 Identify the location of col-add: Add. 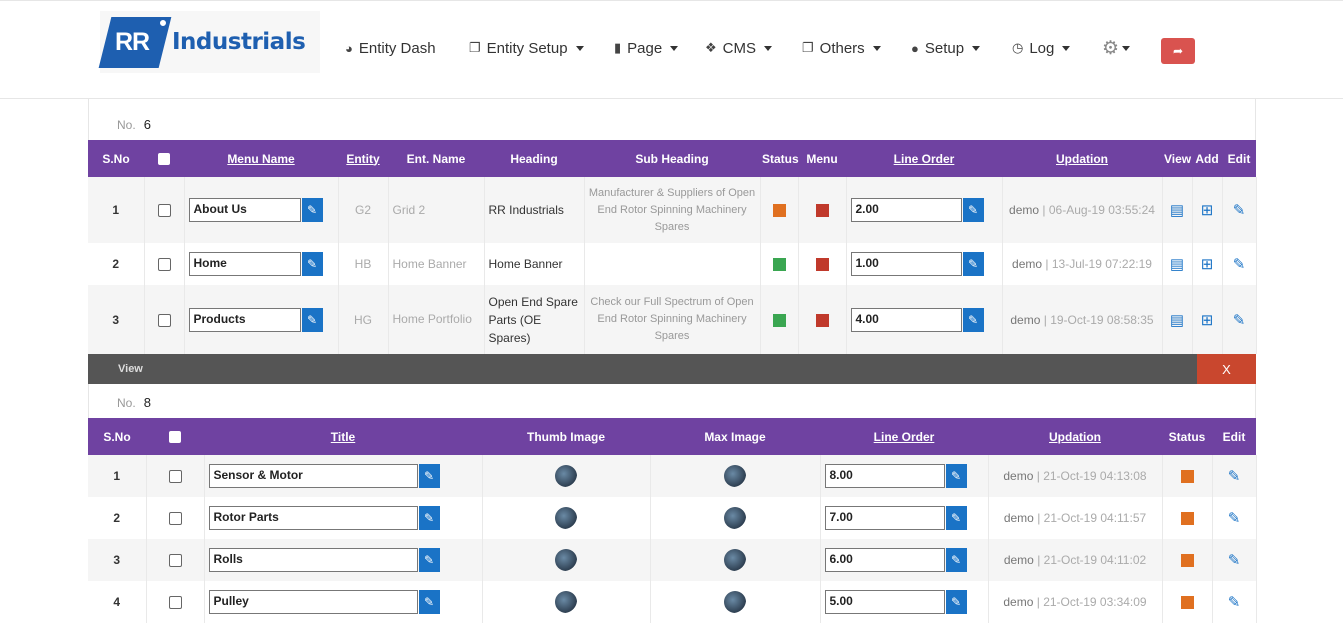
(1207, 158).